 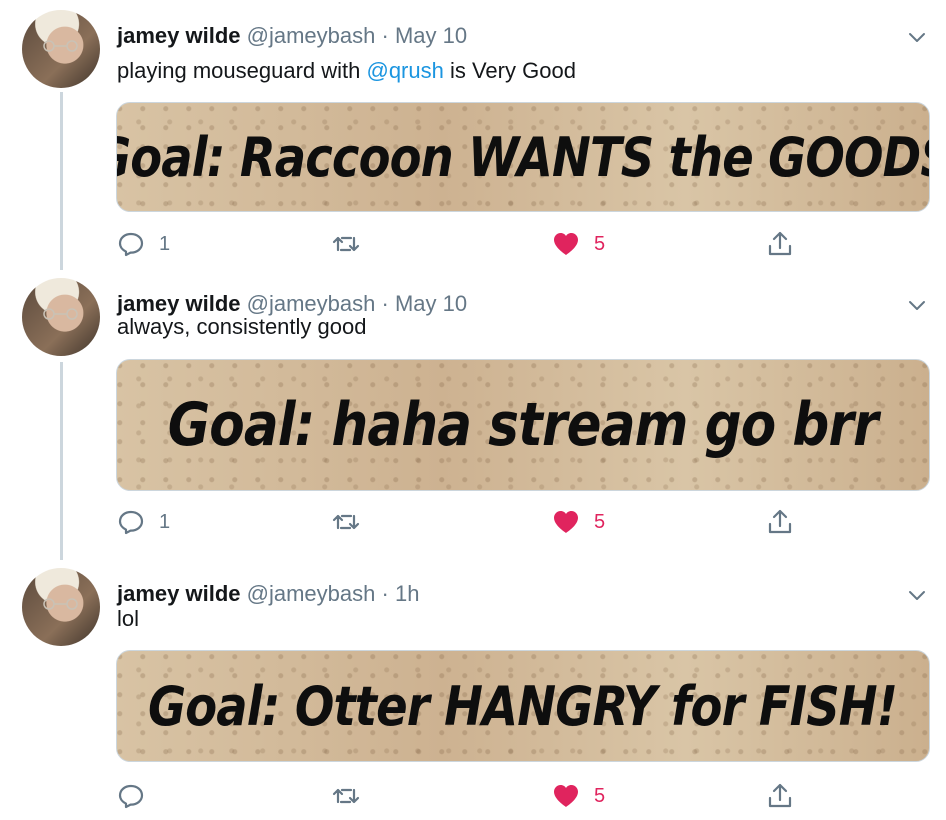 What do you see at coordinates (467, 796) in the screenshot?
I see `tweet-actions: 5` at bounding box center [467, 796].